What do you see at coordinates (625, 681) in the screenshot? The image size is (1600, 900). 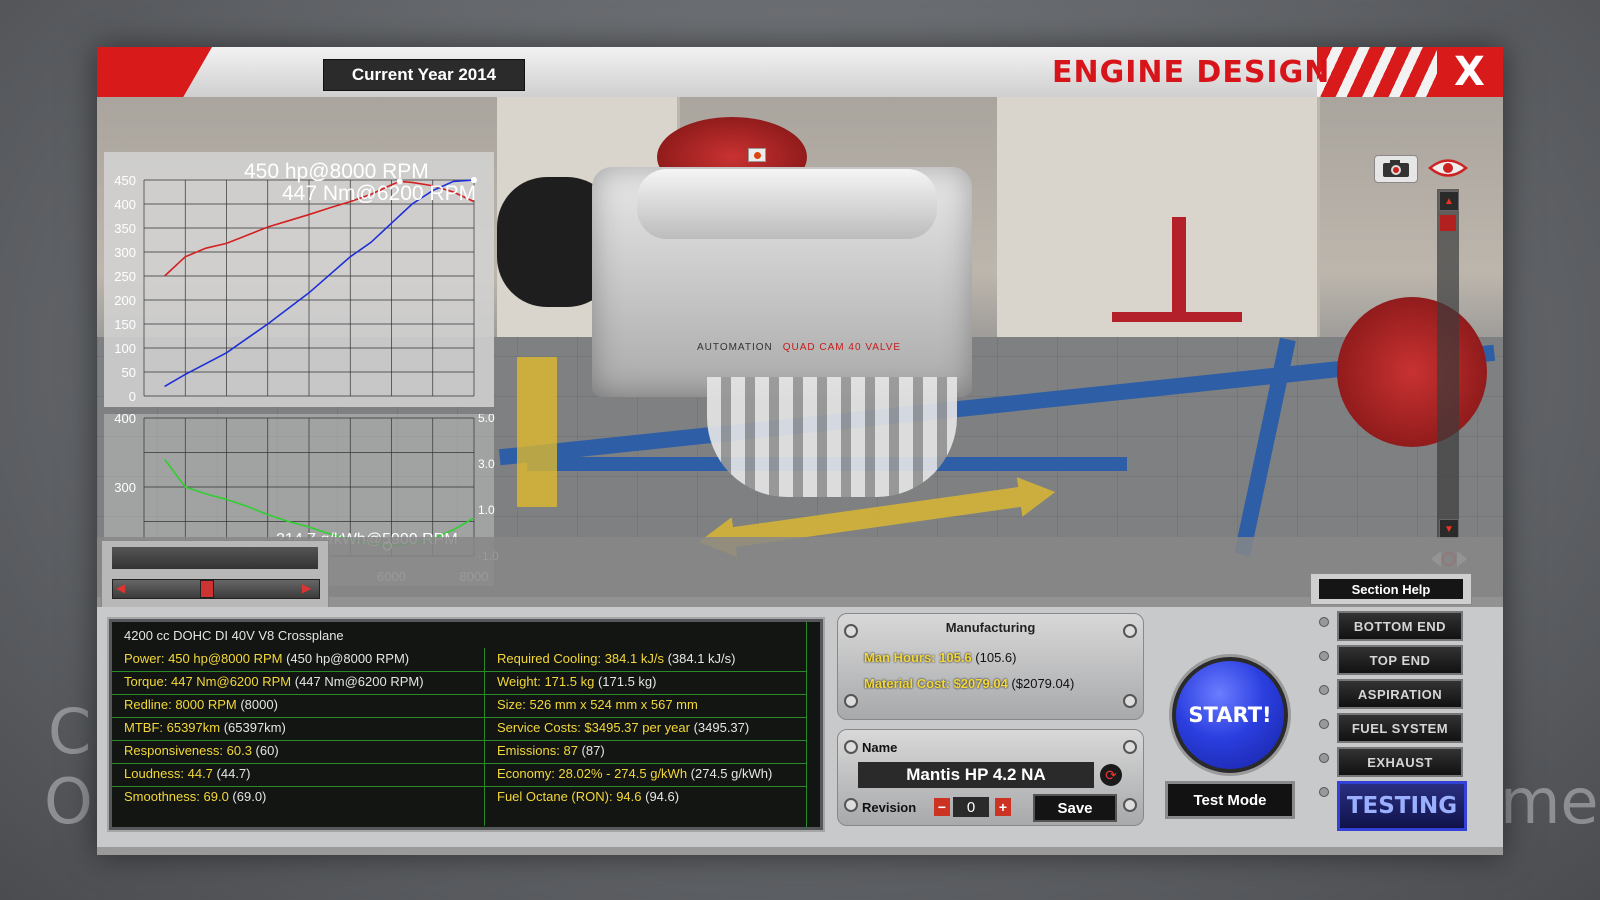 I see `stat-extra: (171.5 kg)` at bounding box center [625, 681].